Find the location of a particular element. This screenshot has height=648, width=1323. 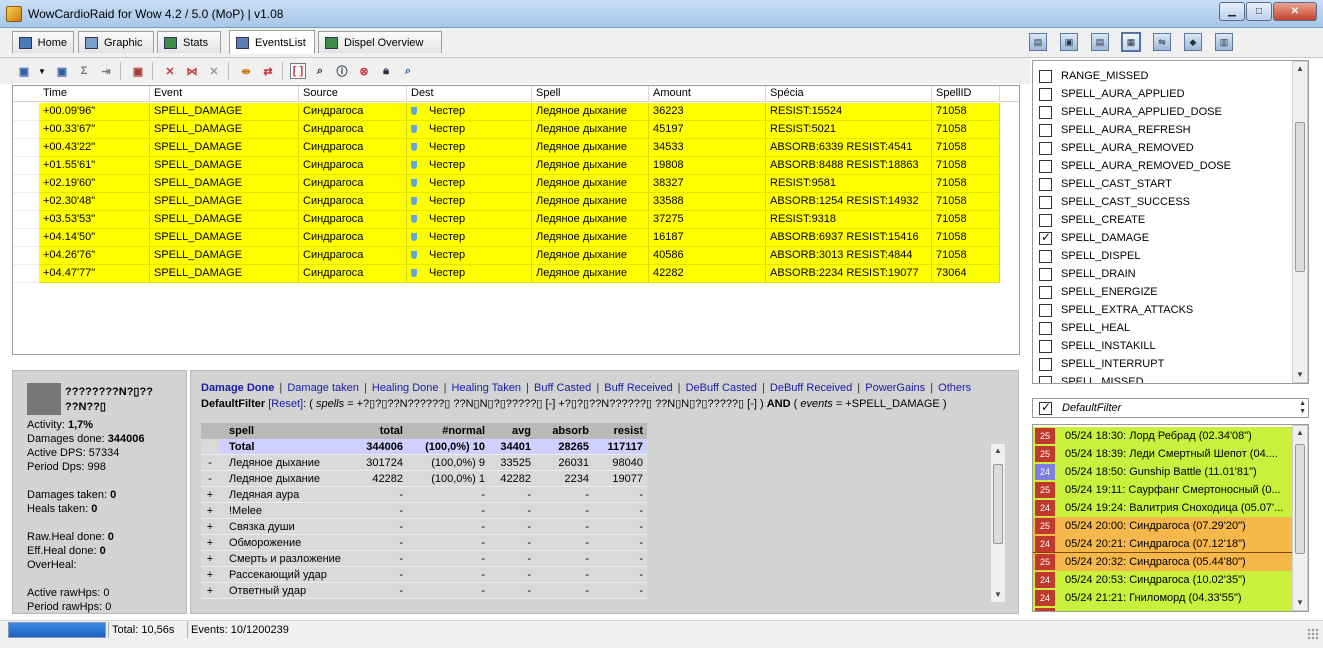

fight-item: 25 05/24 18:30: Лорд Ребрад (02.34'08") is located at coordinates (1162, 436).